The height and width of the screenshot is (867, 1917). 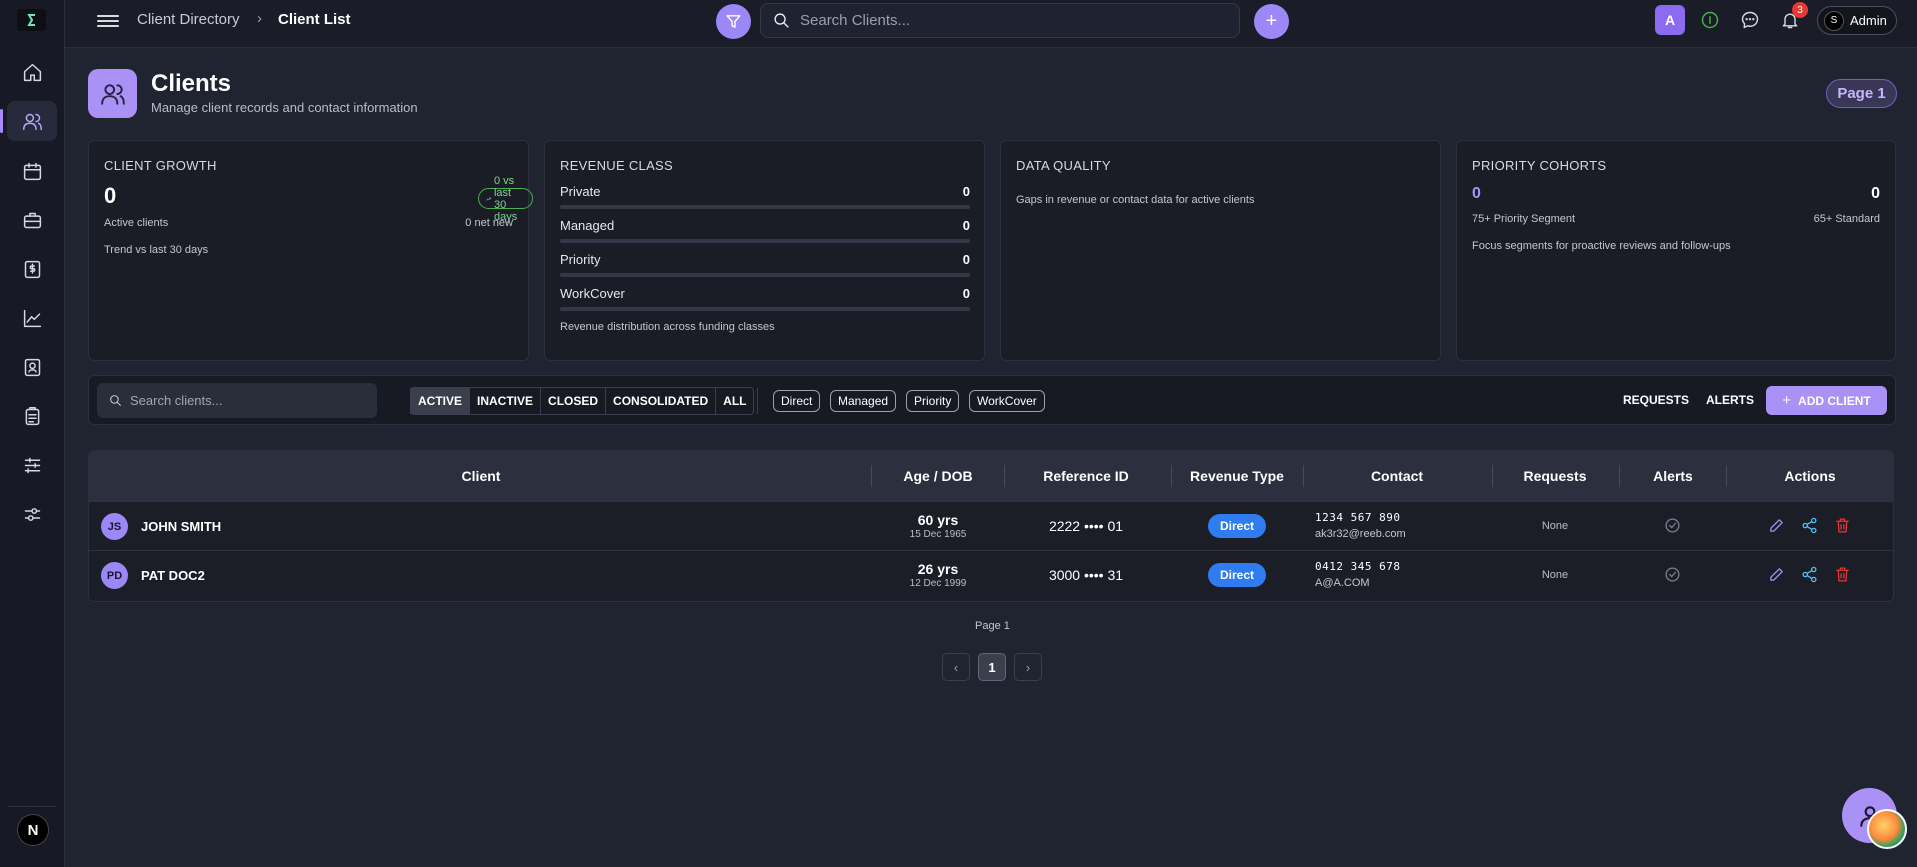 What do you see at coordinates (580, 259) in the screenshot?
I see `revenue-label: Priority` at bounding box center [580, 259].